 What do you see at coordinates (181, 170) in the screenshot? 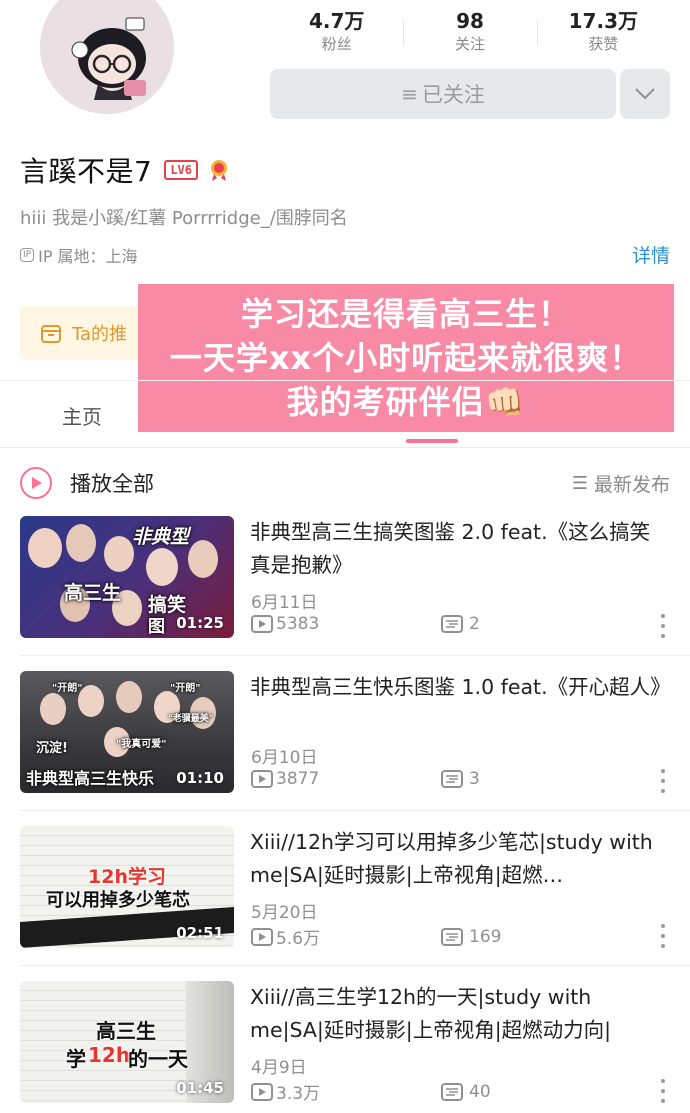
I see `level-badge: LV6` at bounding box center [181, 170].